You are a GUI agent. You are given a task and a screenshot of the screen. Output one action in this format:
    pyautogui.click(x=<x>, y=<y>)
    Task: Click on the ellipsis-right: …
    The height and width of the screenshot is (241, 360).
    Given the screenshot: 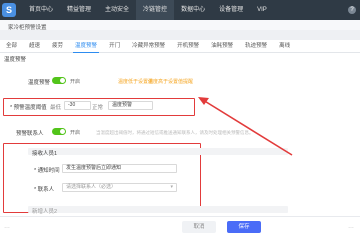 What is the action you would take?
    pyautogui.click(x=351, y=227)
    